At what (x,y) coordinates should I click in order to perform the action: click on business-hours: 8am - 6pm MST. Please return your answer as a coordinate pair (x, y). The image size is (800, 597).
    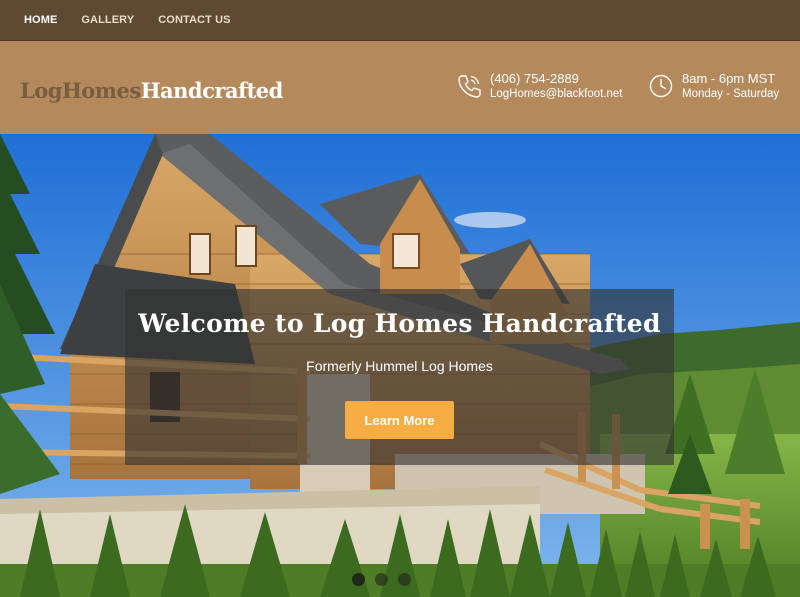
    Looking at the image, I should click on (729, 78).